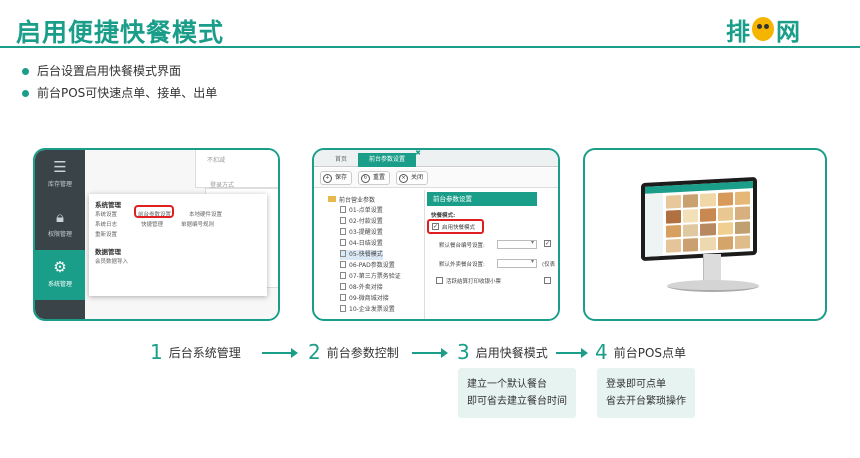 This screenshot has width=860, height=458. What do you see at coordinates (482, 199) in the screenshot?
I see `form-header: 前台参数设置` at bounding box center [482, 199].